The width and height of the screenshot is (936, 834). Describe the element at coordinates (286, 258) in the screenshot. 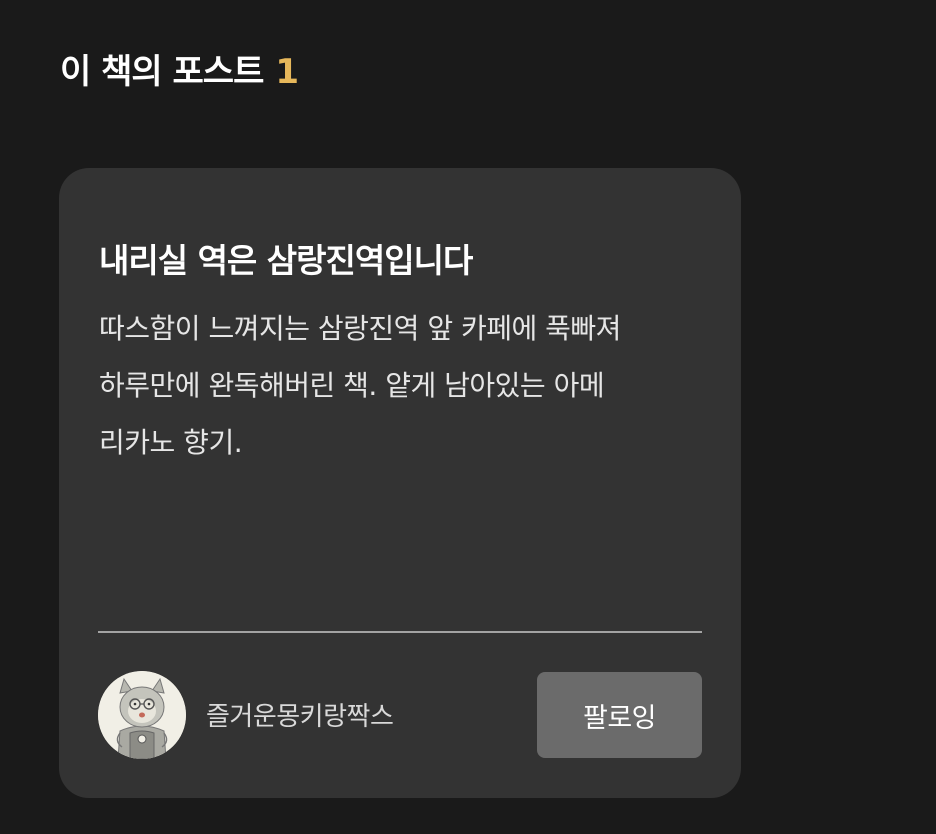

I see `post-title: 내리실 역은 삼랑진역입니다` at that location.